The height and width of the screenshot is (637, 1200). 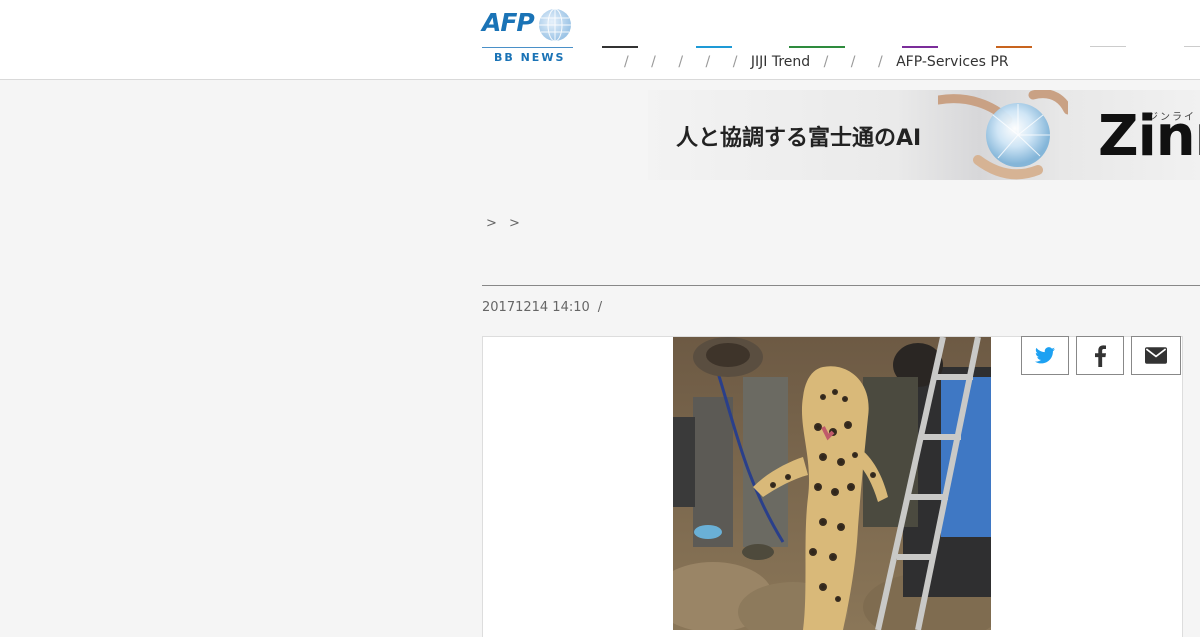 I want to click on logo-brand: AFP, so click(x=508, y=22).